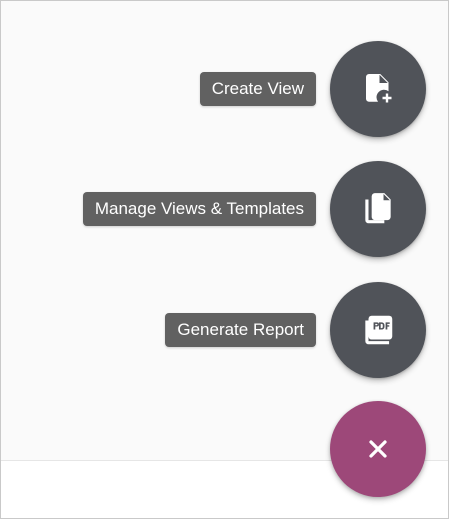 The image size is (449, 519). I want to click on manage-views-button, so click(378, 209).